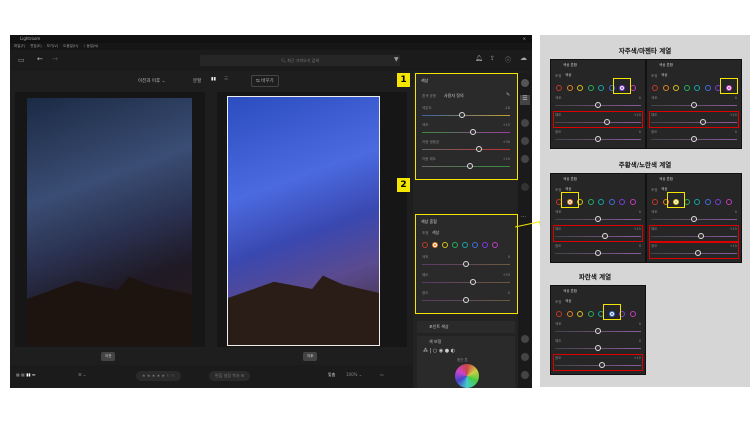 This screenshot has height=422, width=750. Describe the element at coordinates (525, 187) in the screenshot. I see `history-icon` at that location.